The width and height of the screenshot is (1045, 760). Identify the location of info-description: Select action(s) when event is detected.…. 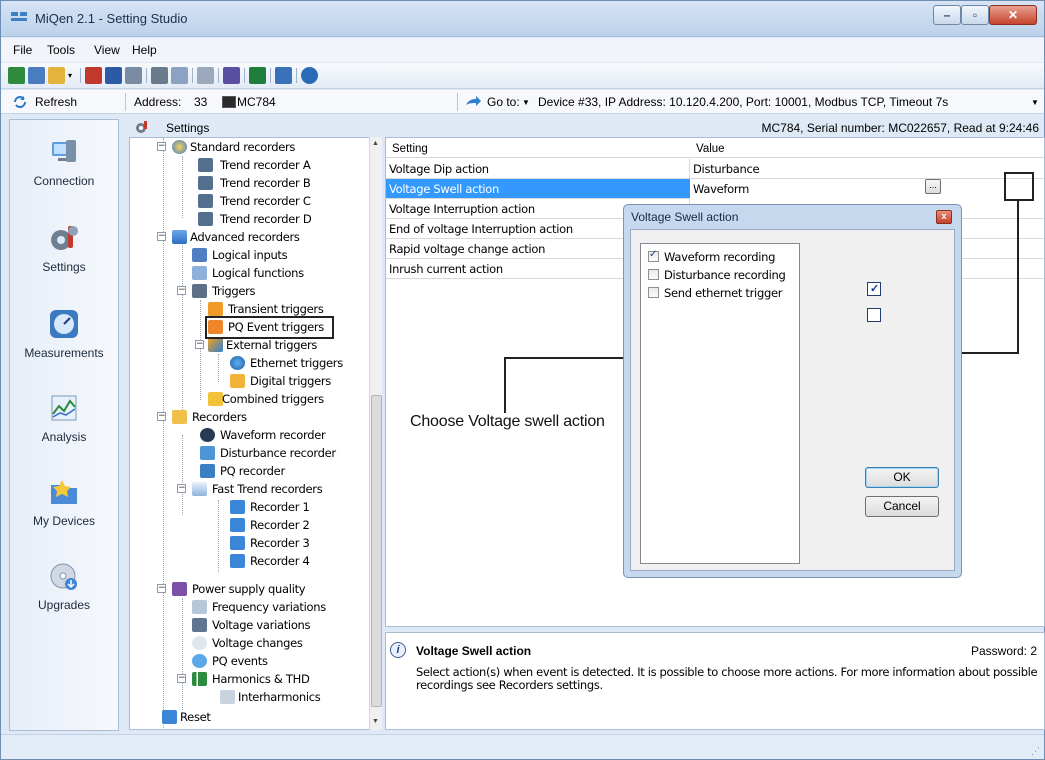
(727, 678).